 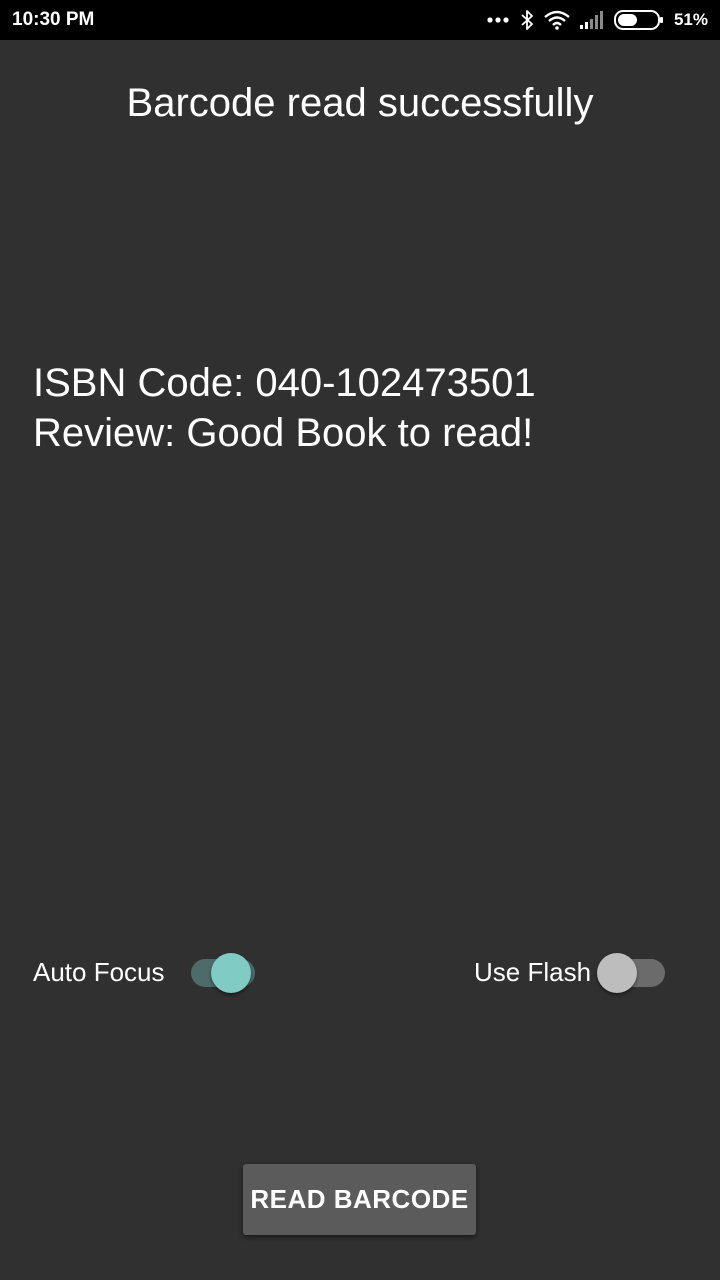 I want to click on status-time: 10:30 PM, so click(x=53, y=19).